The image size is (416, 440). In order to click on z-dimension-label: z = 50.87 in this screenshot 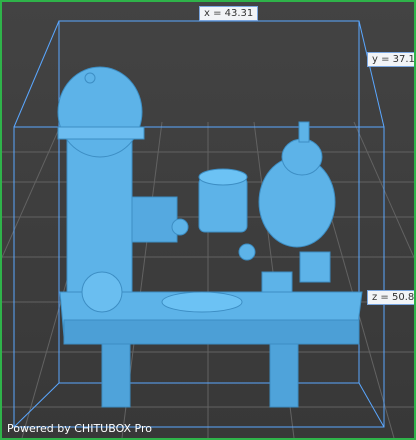, I will do `click(390, 297)`.